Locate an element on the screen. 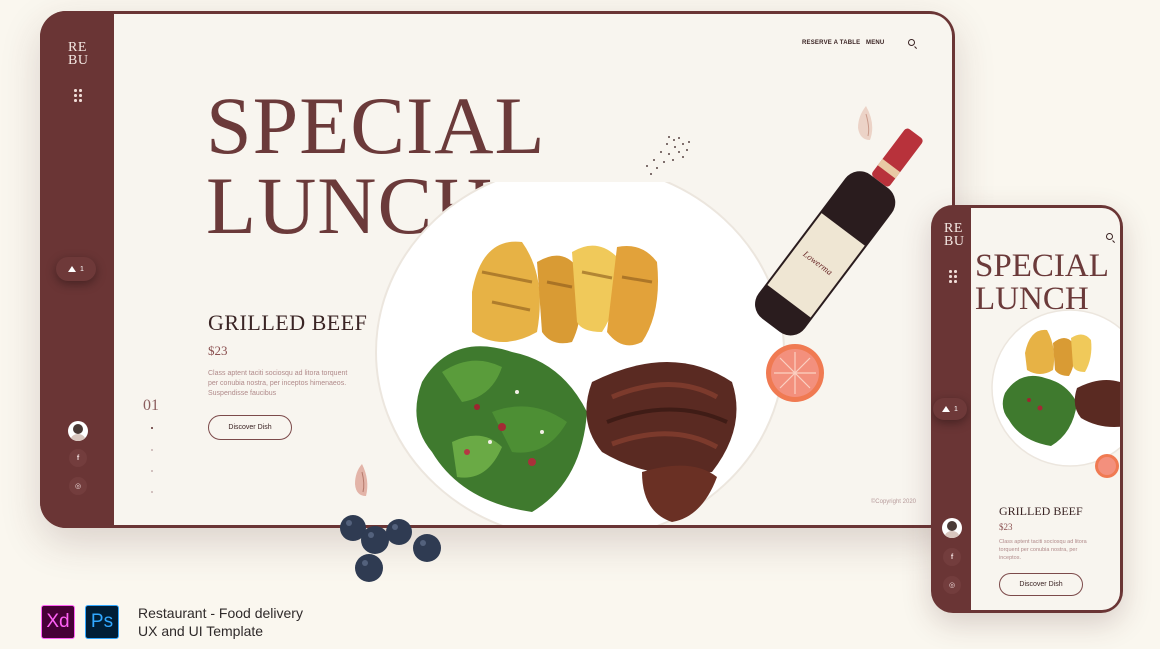 This screenshot has height=649, width=1160. mobile-facebook-icon: f is located at coordinates (952, 557).